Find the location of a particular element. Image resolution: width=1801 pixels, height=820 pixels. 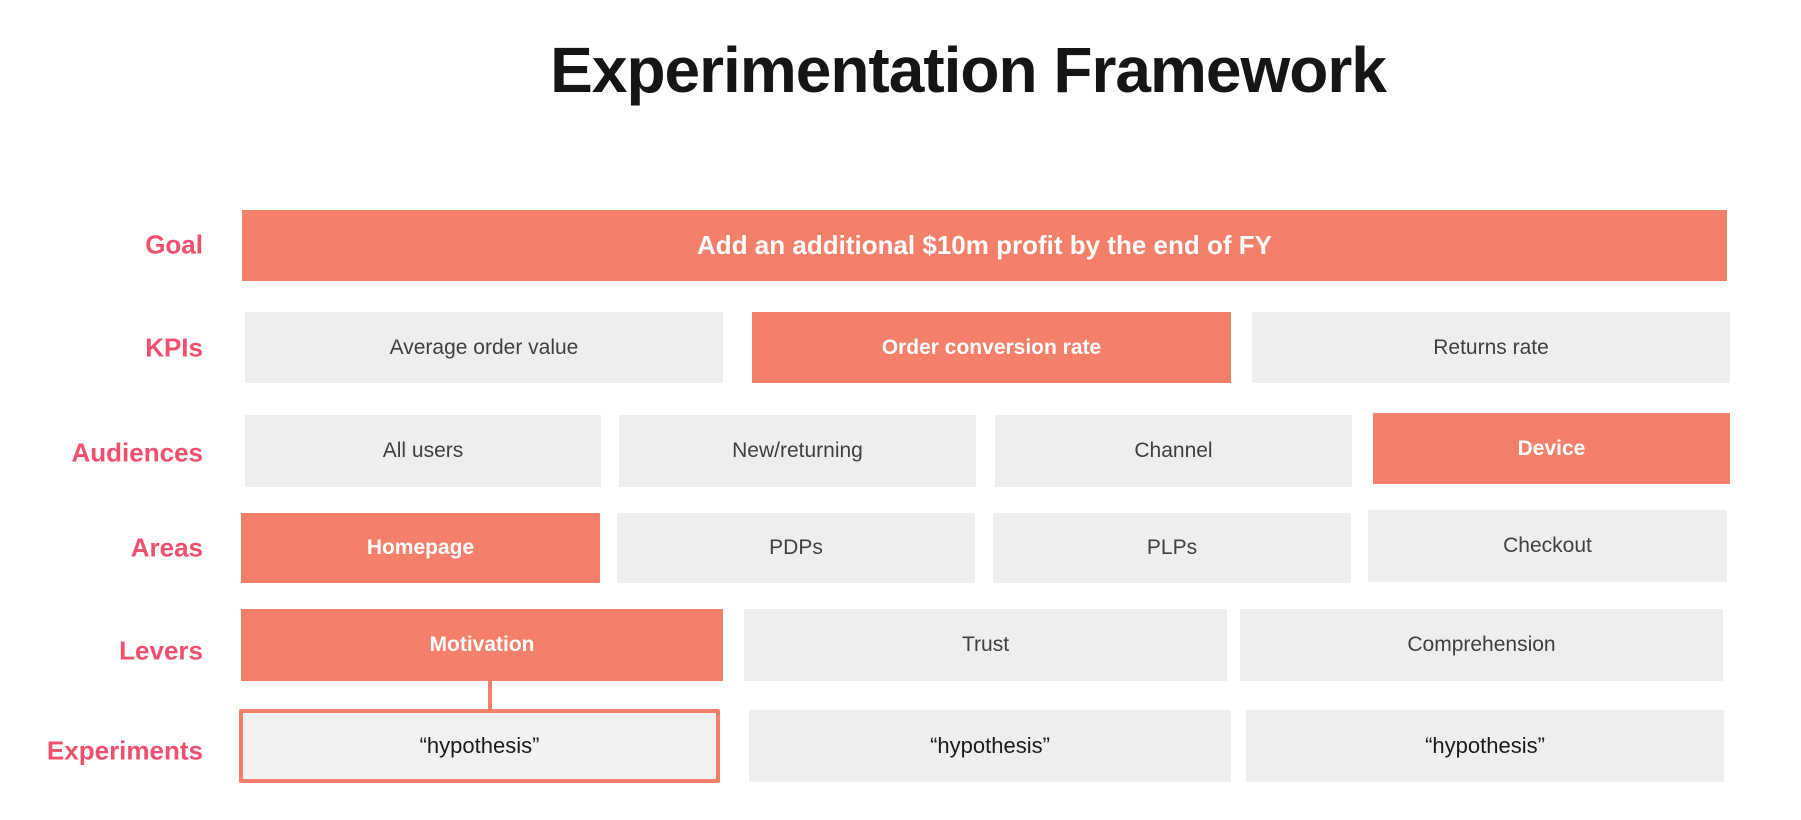

row-label-goal: Goal is located at coordinates (174, 244).